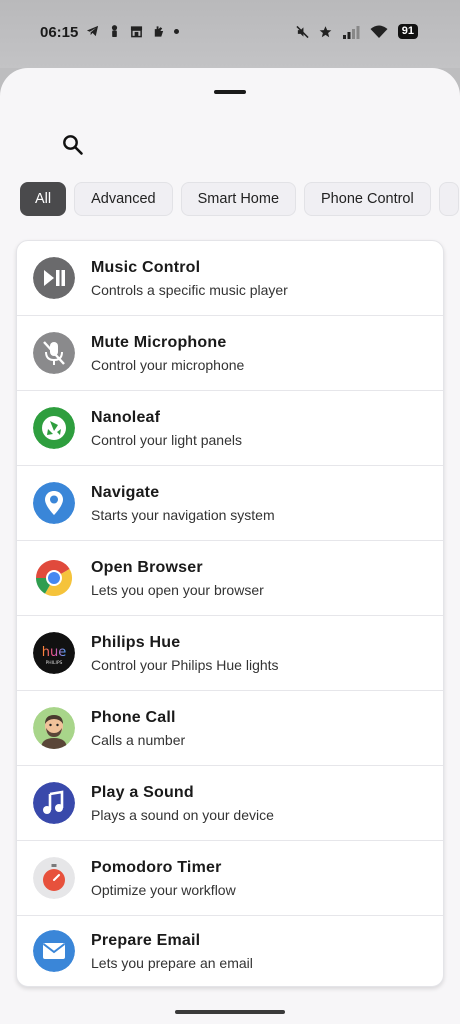 This screenshot has height=1024, width=460. I want to click on item-subtitle: Optimize your workflow, so click(163, 889).